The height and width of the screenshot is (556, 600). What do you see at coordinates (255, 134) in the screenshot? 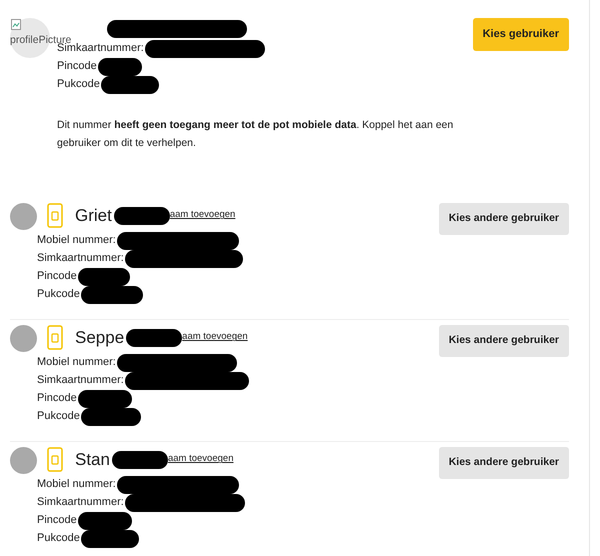
I see `warning-message: Dit nummer heeft geen toegang meer tot de pot mobiele data. Koppel het aan een gebruiker om dit te verhelpen.` at bounding box center [255, 134].